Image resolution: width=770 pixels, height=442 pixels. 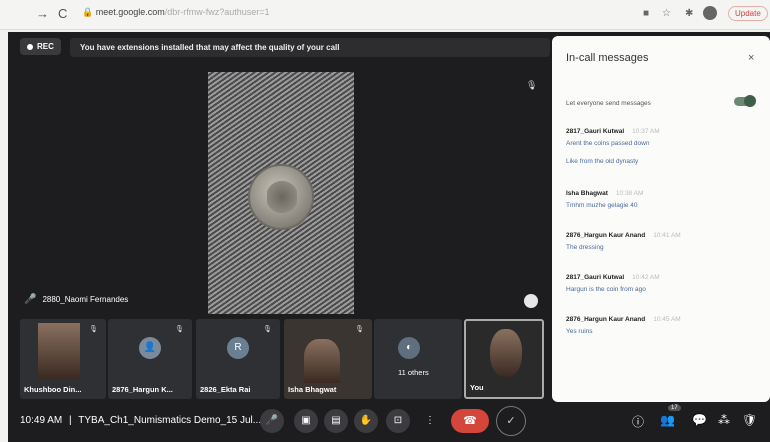 I want to click on profile-avatar, so click(x=710, y=13).